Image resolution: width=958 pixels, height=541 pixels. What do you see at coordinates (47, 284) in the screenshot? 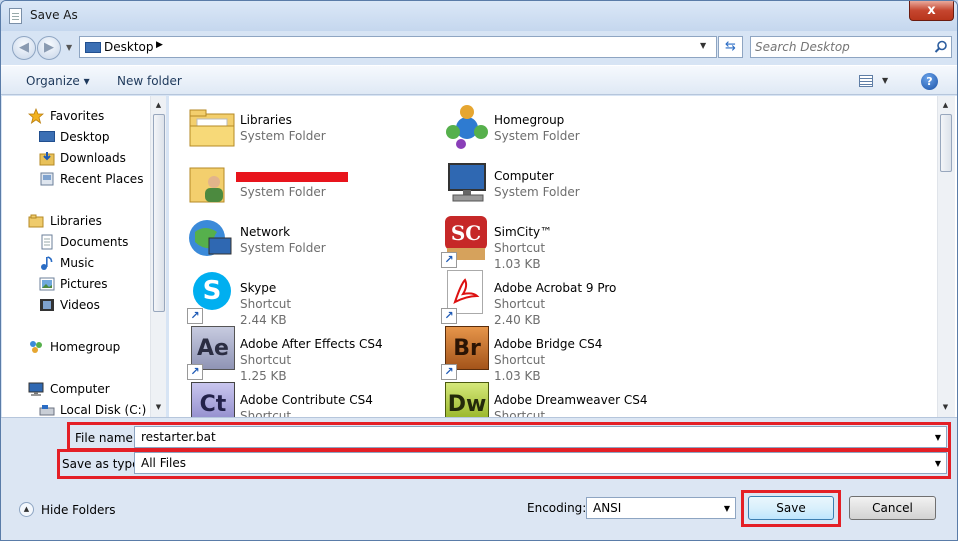
I see `pictures-icon` at bounding box center [47, 284].